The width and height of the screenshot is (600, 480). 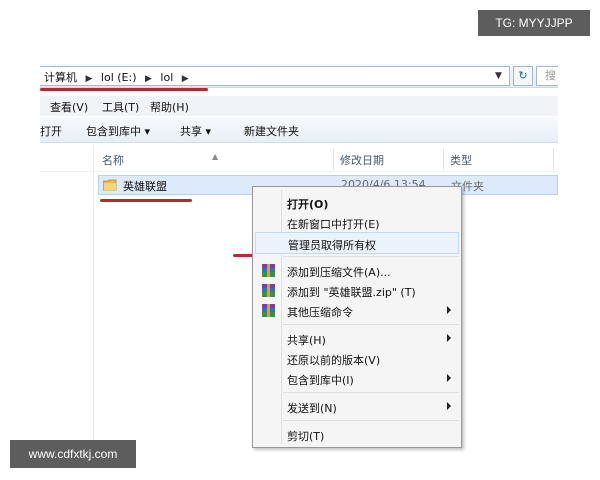 I want to click on ctx-restore-versions: 还原以前的版本(V), so click(x=357, y=359).